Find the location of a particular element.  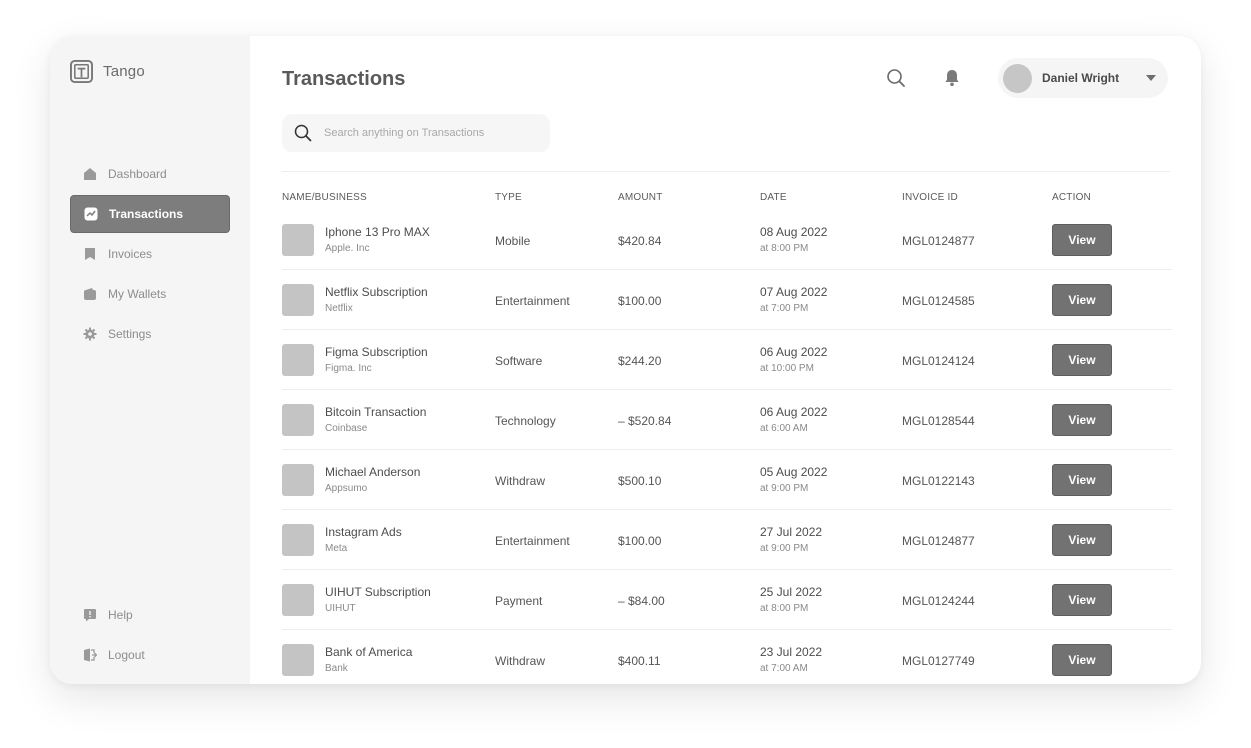

brand: Tango is located at coordinates (107, 71).